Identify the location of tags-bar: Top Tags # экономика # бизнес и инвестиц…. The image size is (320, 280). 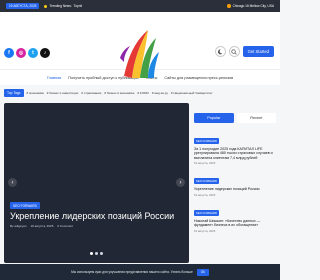
(140, 93).